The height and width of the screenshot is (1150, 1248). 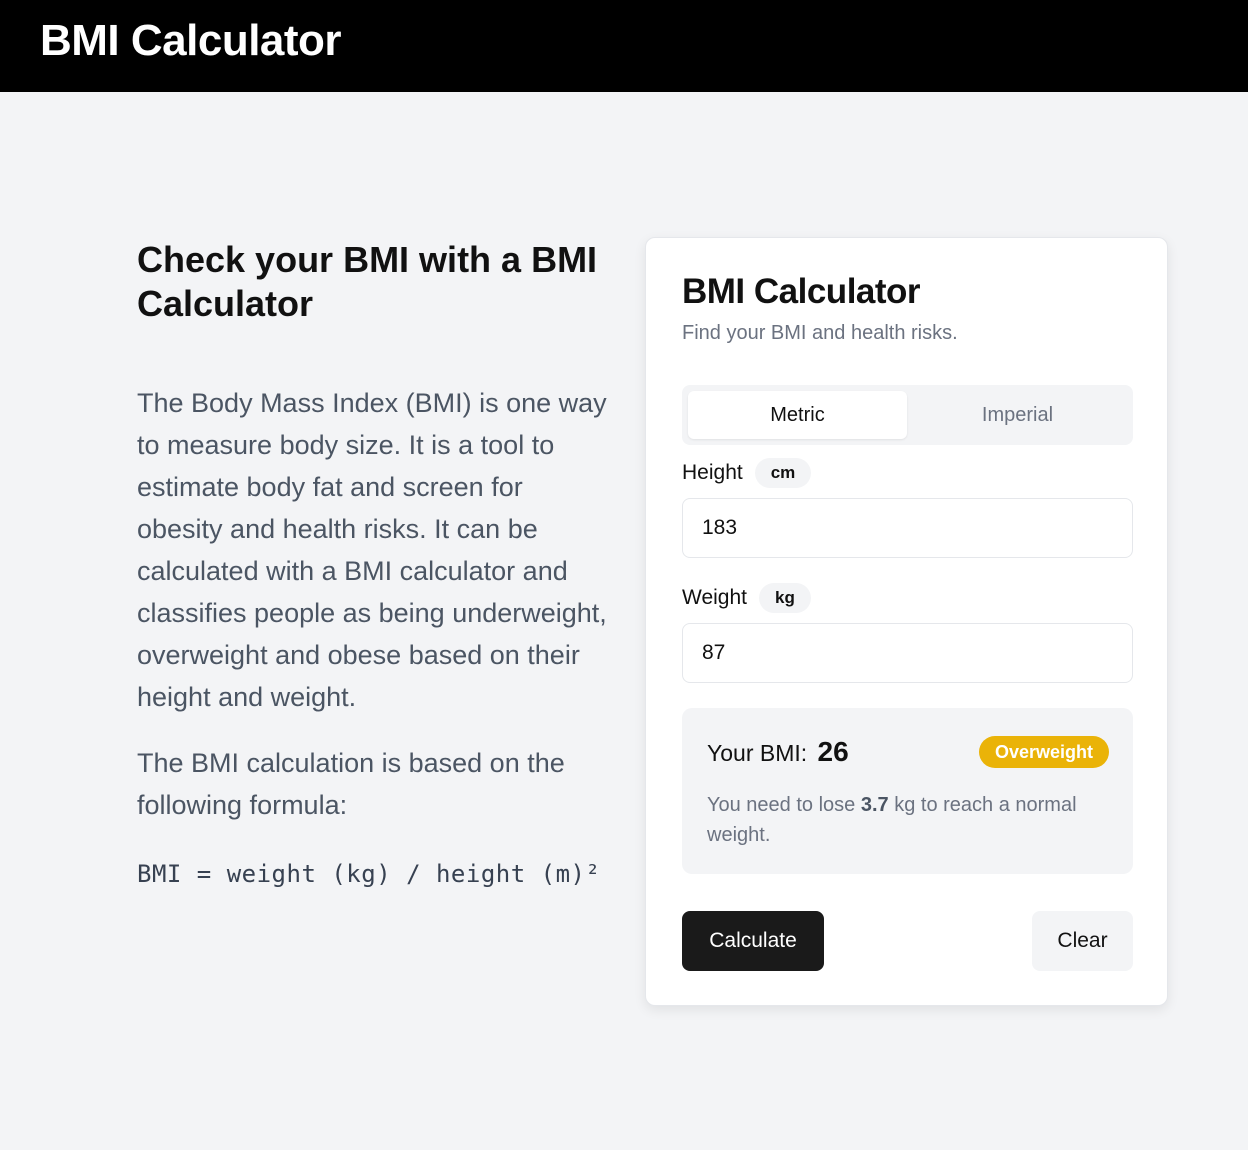 What do you see at coordinates (369, 874) in the screenshot?
I see `bmi-formula: BMI = weight (kg) / height (m)²` at bounding box center [369, 874].